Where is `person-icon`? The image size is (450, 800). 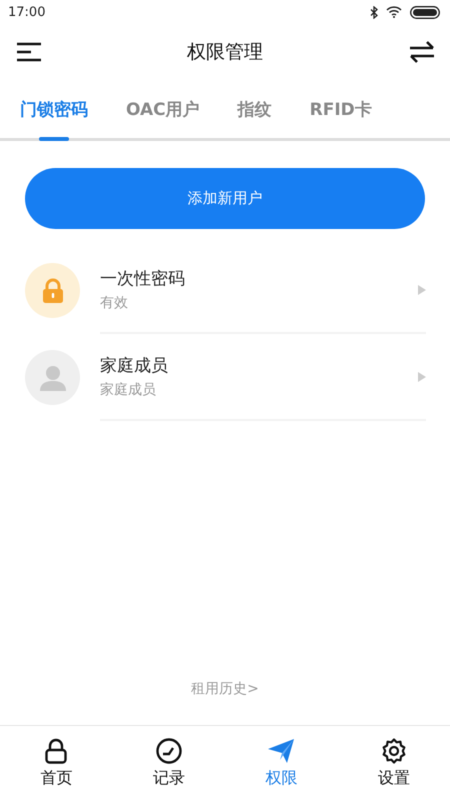
person-icon is located at coordinates (52, 378).